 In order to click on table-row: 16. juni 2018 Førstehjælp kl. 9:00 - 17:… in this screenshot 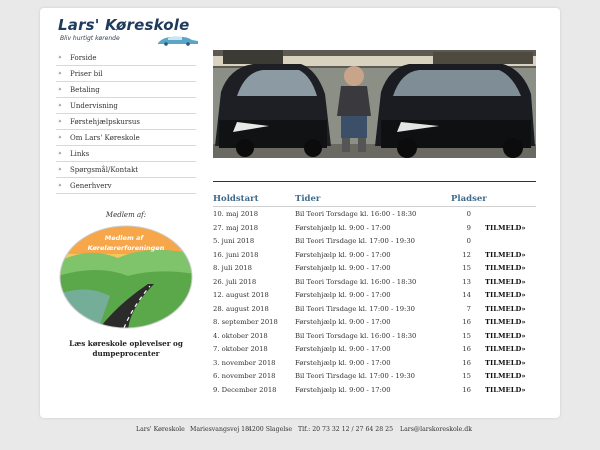, I will do `click(374, 255)`.